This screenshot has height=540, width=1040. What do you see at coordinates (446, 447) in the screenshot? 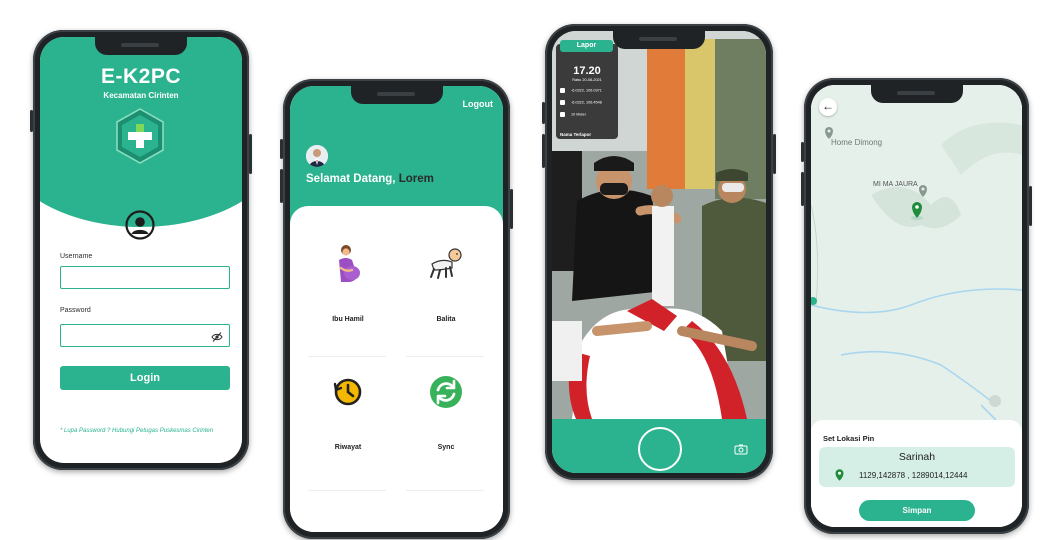
I see `menu-label-sync: Sync` at bounding box center [446, 447].